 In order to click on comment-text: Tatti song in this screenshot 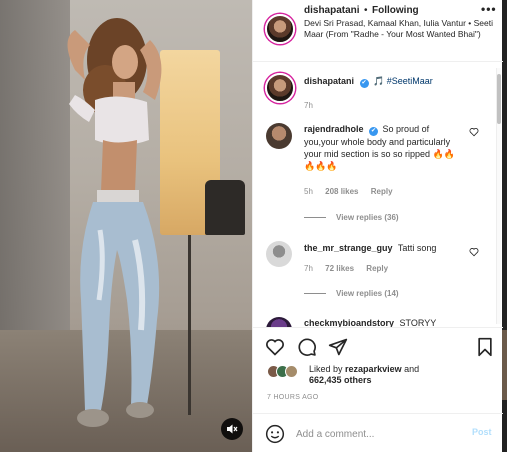, I will do `click(417, 248)`.